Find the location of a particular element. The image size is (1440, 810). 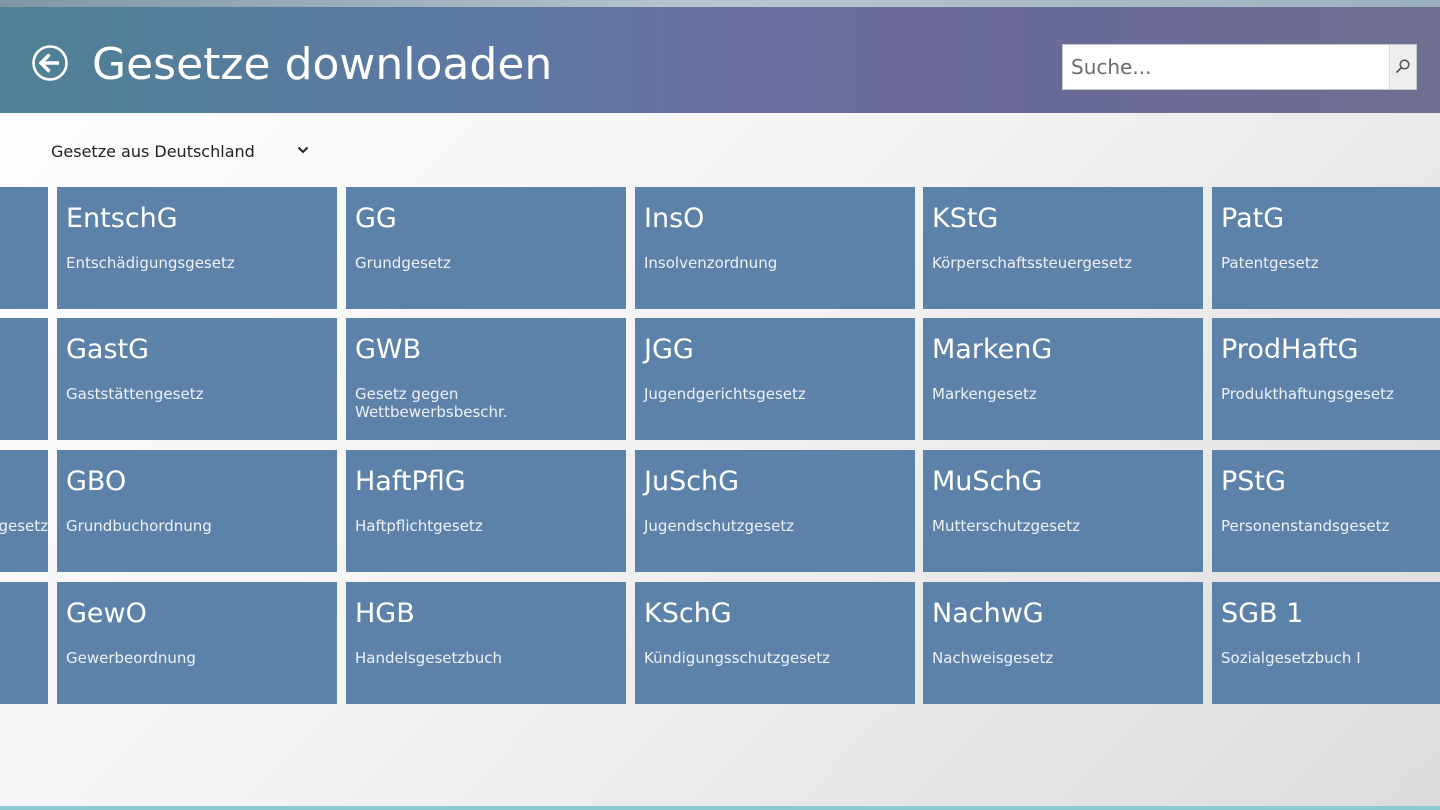

law-tile-abbreviation: GastG is located at coordinates (108, 349).